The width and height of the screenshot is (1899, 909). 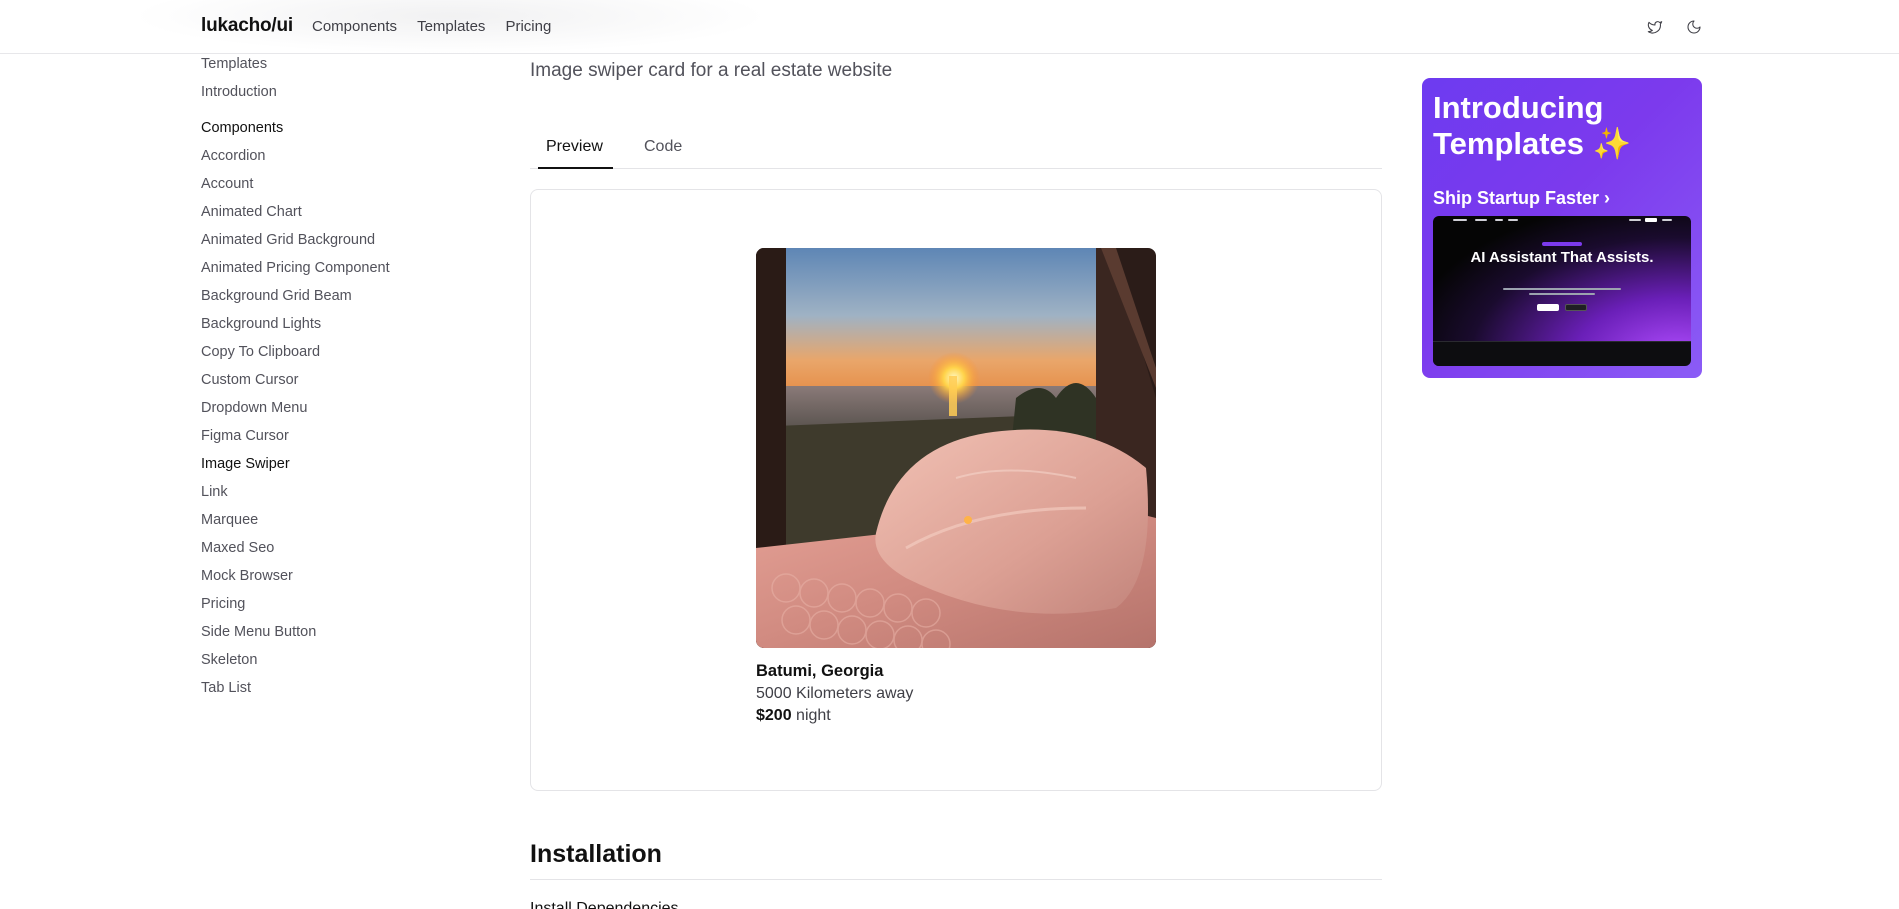 I want to click on nav-link-pricing: Pricing, so click(x=528, y=26).